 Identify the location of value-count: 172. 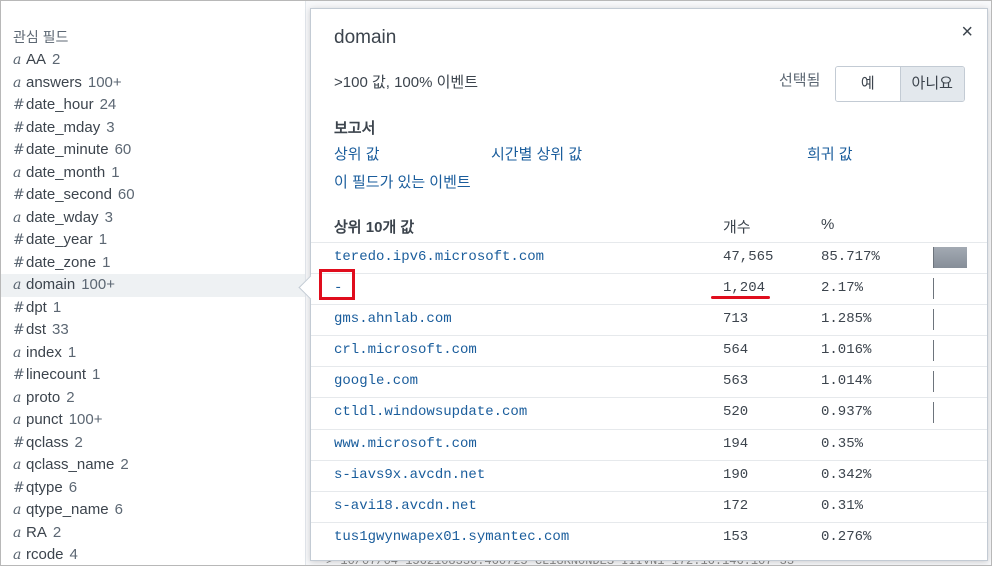
(736, 505).